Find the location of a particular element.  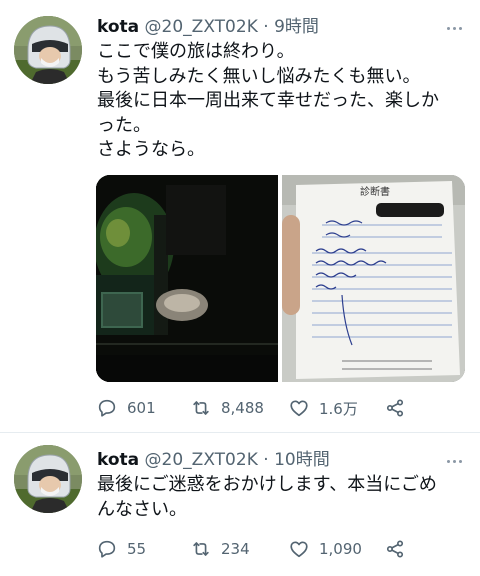

tweet-actions: 601 8,488 1.6万 is located at coordinates (256, 408).